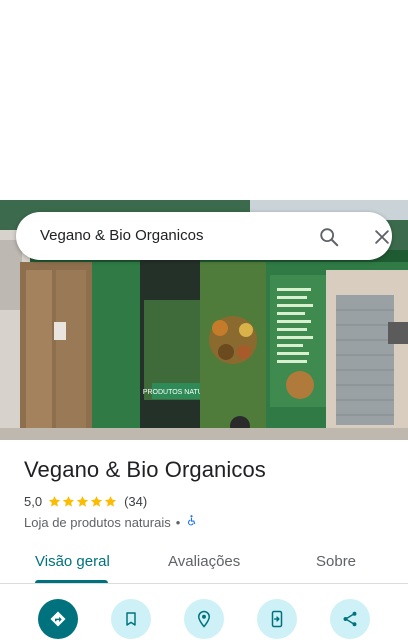  I want to click on share-button, so click(350, 619).